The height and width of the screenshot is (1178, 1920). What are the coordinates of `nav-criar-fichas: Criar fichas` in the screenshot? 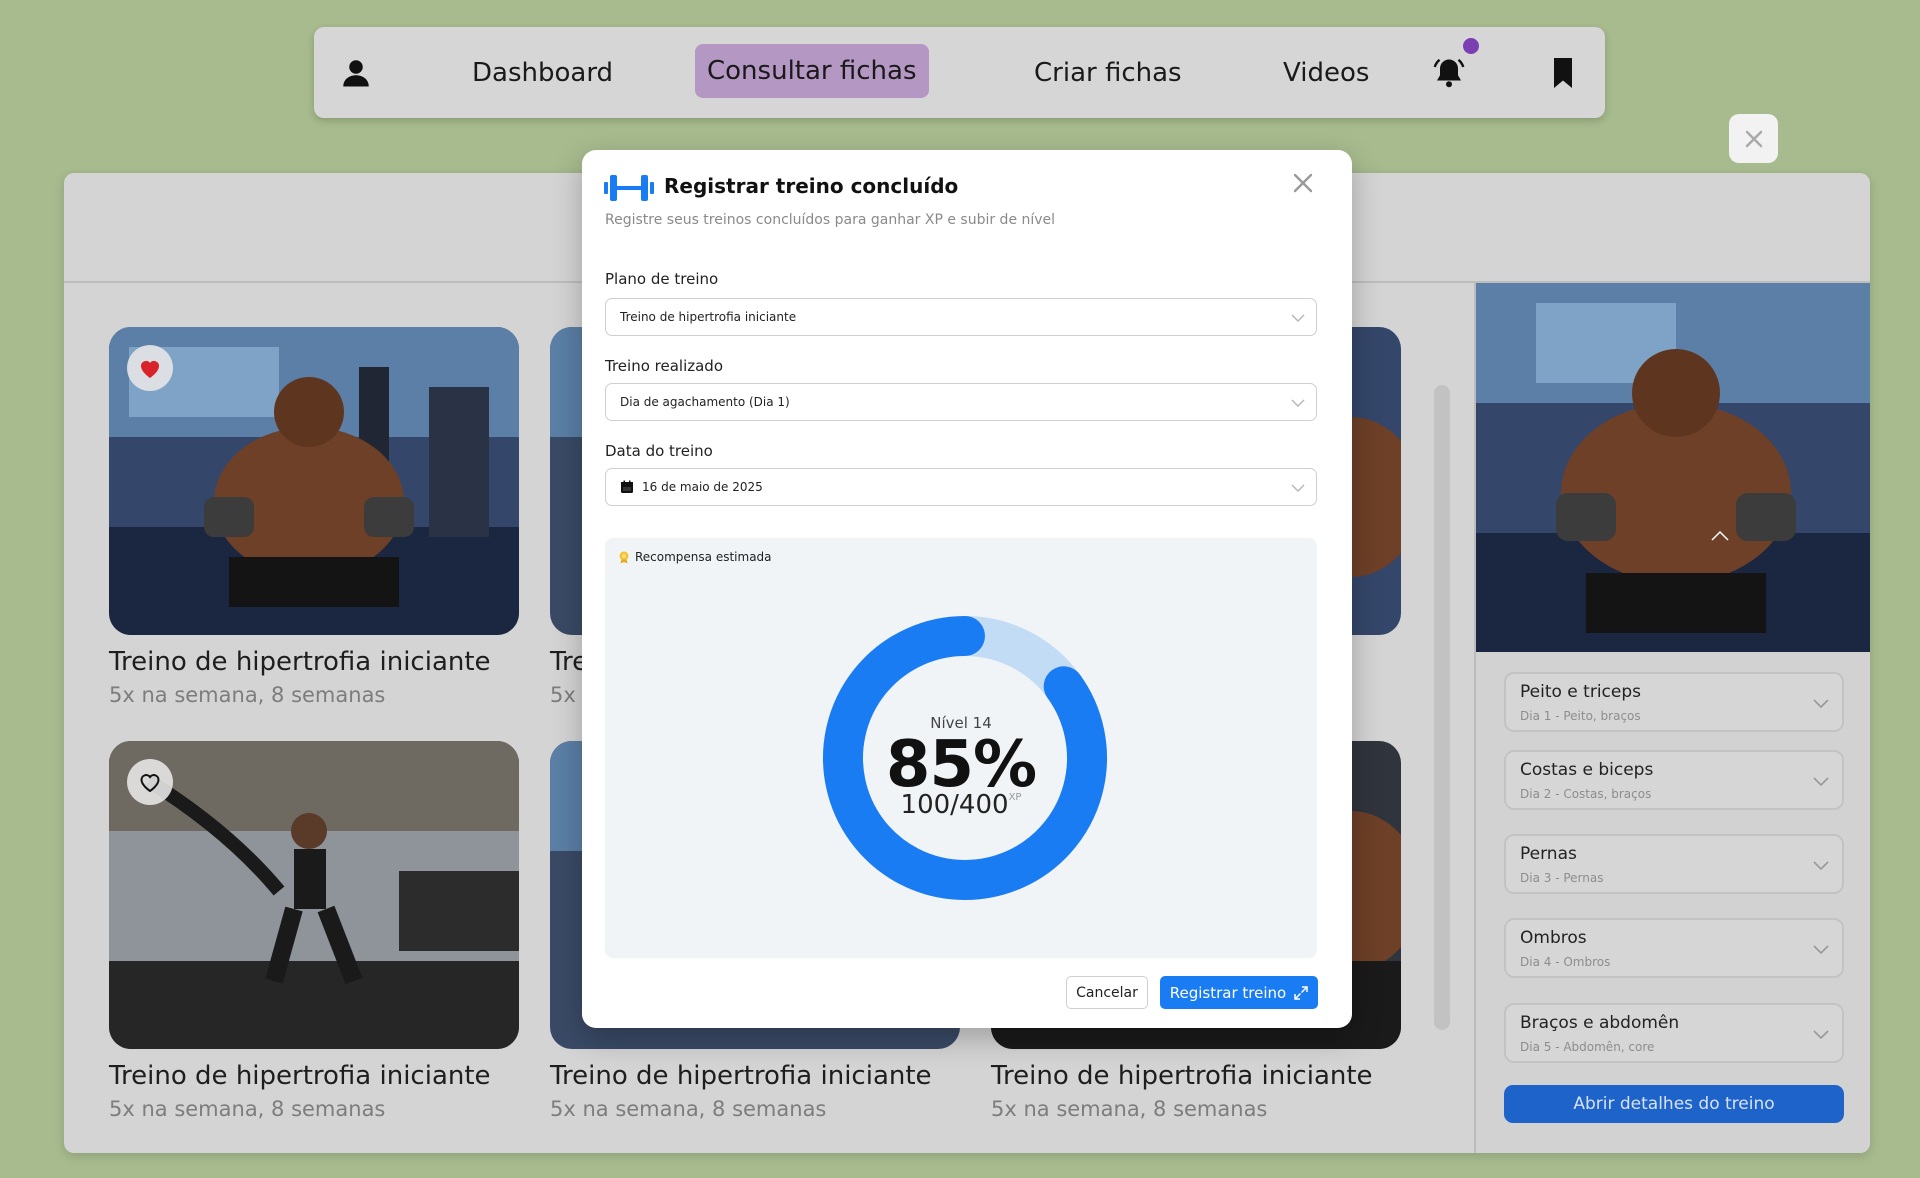 It's located at (1108, 72).